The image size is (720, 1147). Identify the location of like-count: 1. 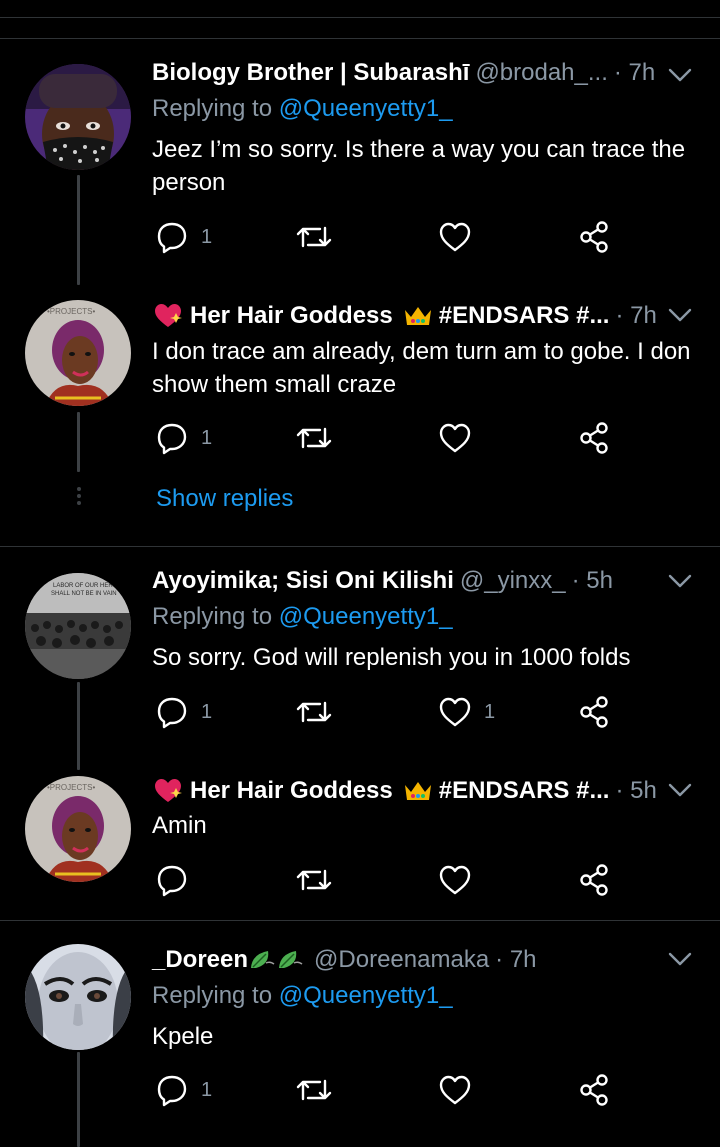
(490, 711).